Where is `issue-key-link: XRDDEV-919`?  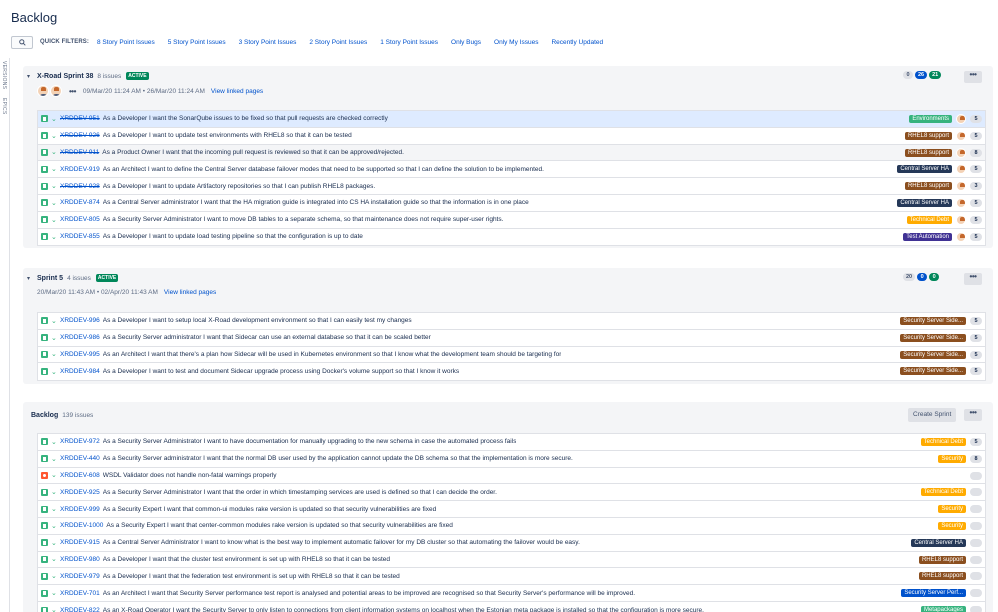
issue-key-link: XRDDEV-919 is located at coordinates (80, 169).